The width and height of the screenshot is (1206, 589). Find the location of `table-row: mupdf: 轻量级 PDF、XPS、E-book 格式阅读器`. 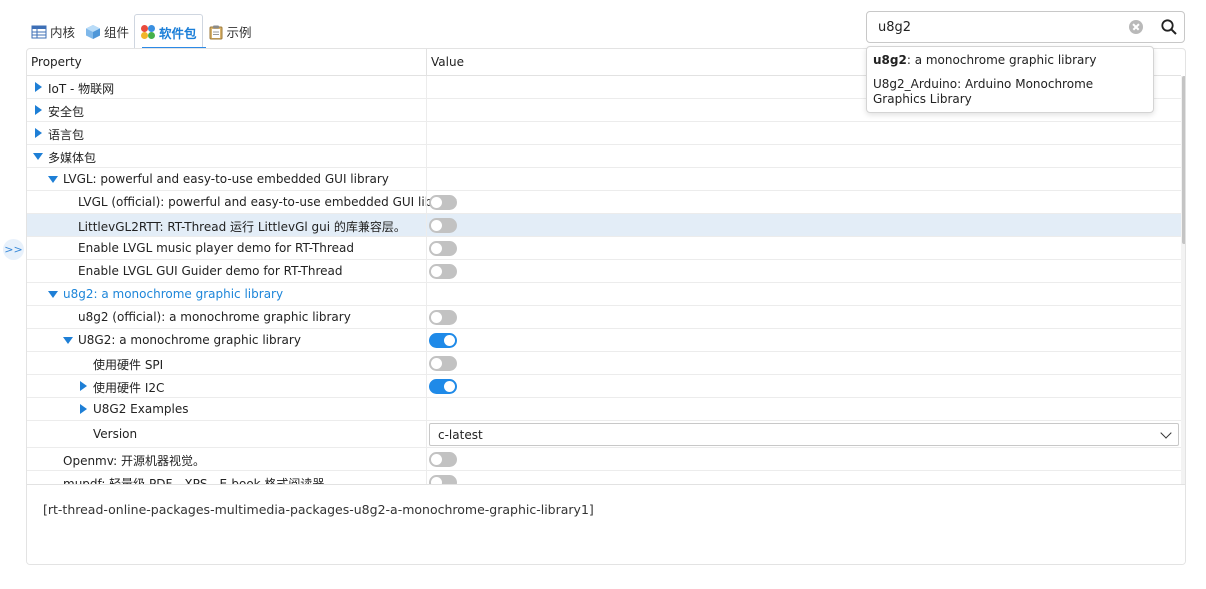

table-row: mupdf: 轻量级 PDF、XPS、E-book 格式阅读器 is located at coordinates (604, 477).